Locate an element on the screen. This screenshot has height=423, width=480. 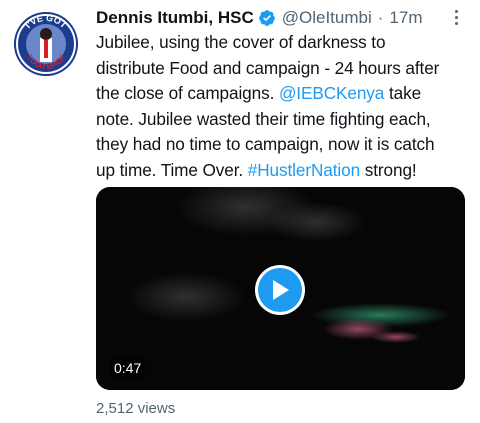
author-name: Dennis Itumbi, HSC is located at coordinates (175, 18).